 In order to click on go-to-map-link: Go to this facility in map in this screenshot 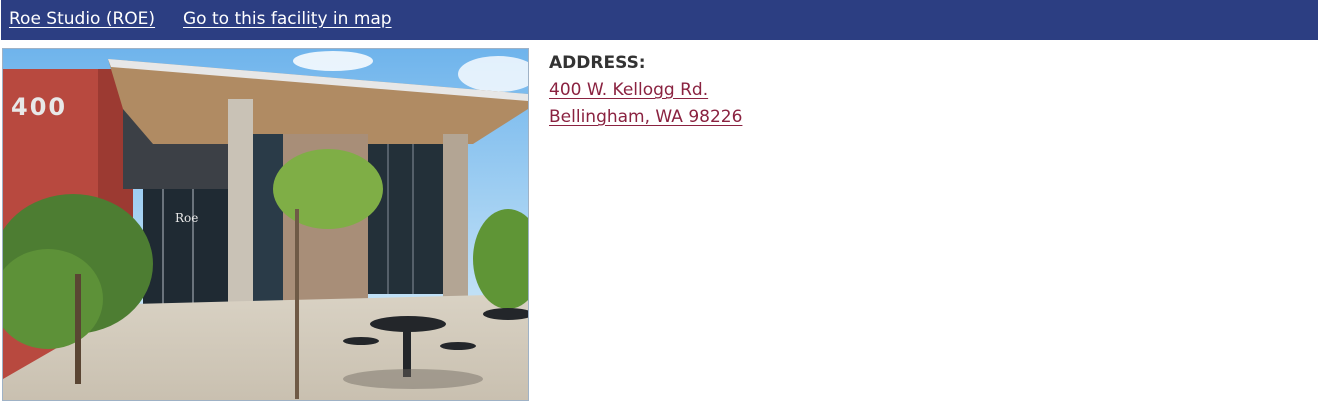, I will do `click(287, 19)`.